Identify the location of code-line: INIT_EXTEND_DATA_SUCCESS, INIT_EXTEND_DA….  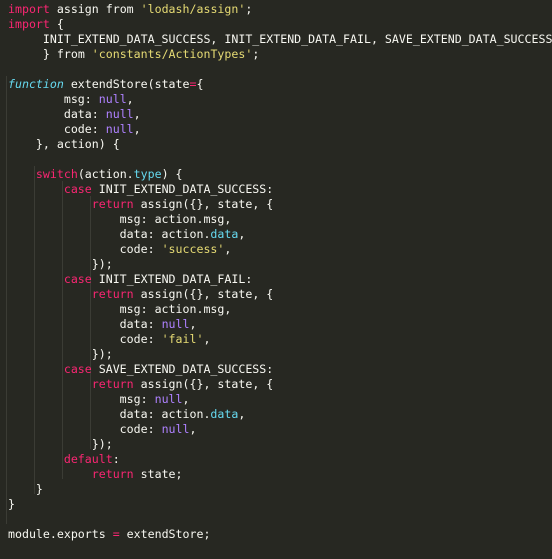
(280, 39).